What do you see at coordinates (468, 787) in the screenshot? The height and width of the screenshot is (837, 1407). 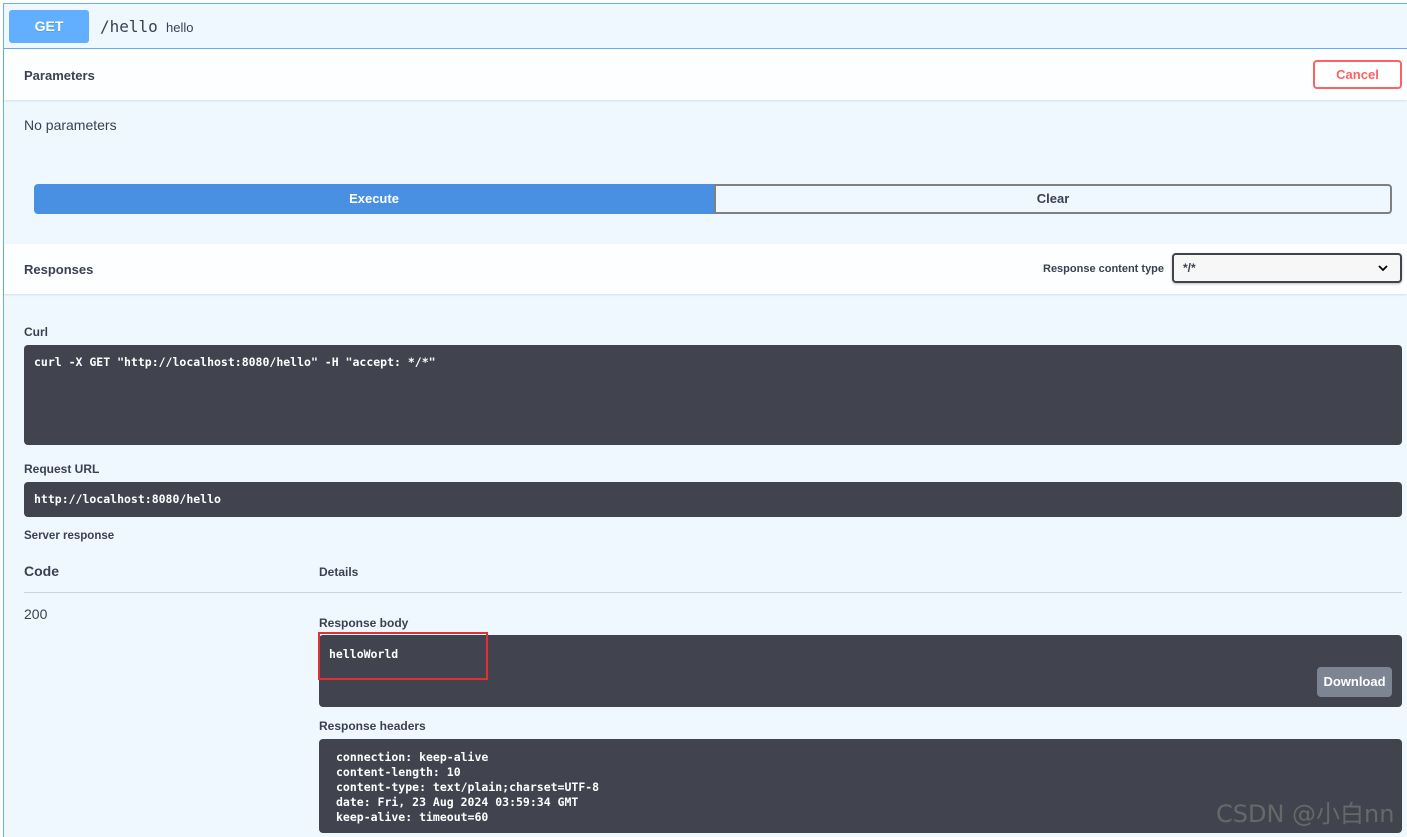 I see `response-header-line: content-type: text/plain;charset=UTF-8` at bounding box center [468, 787].